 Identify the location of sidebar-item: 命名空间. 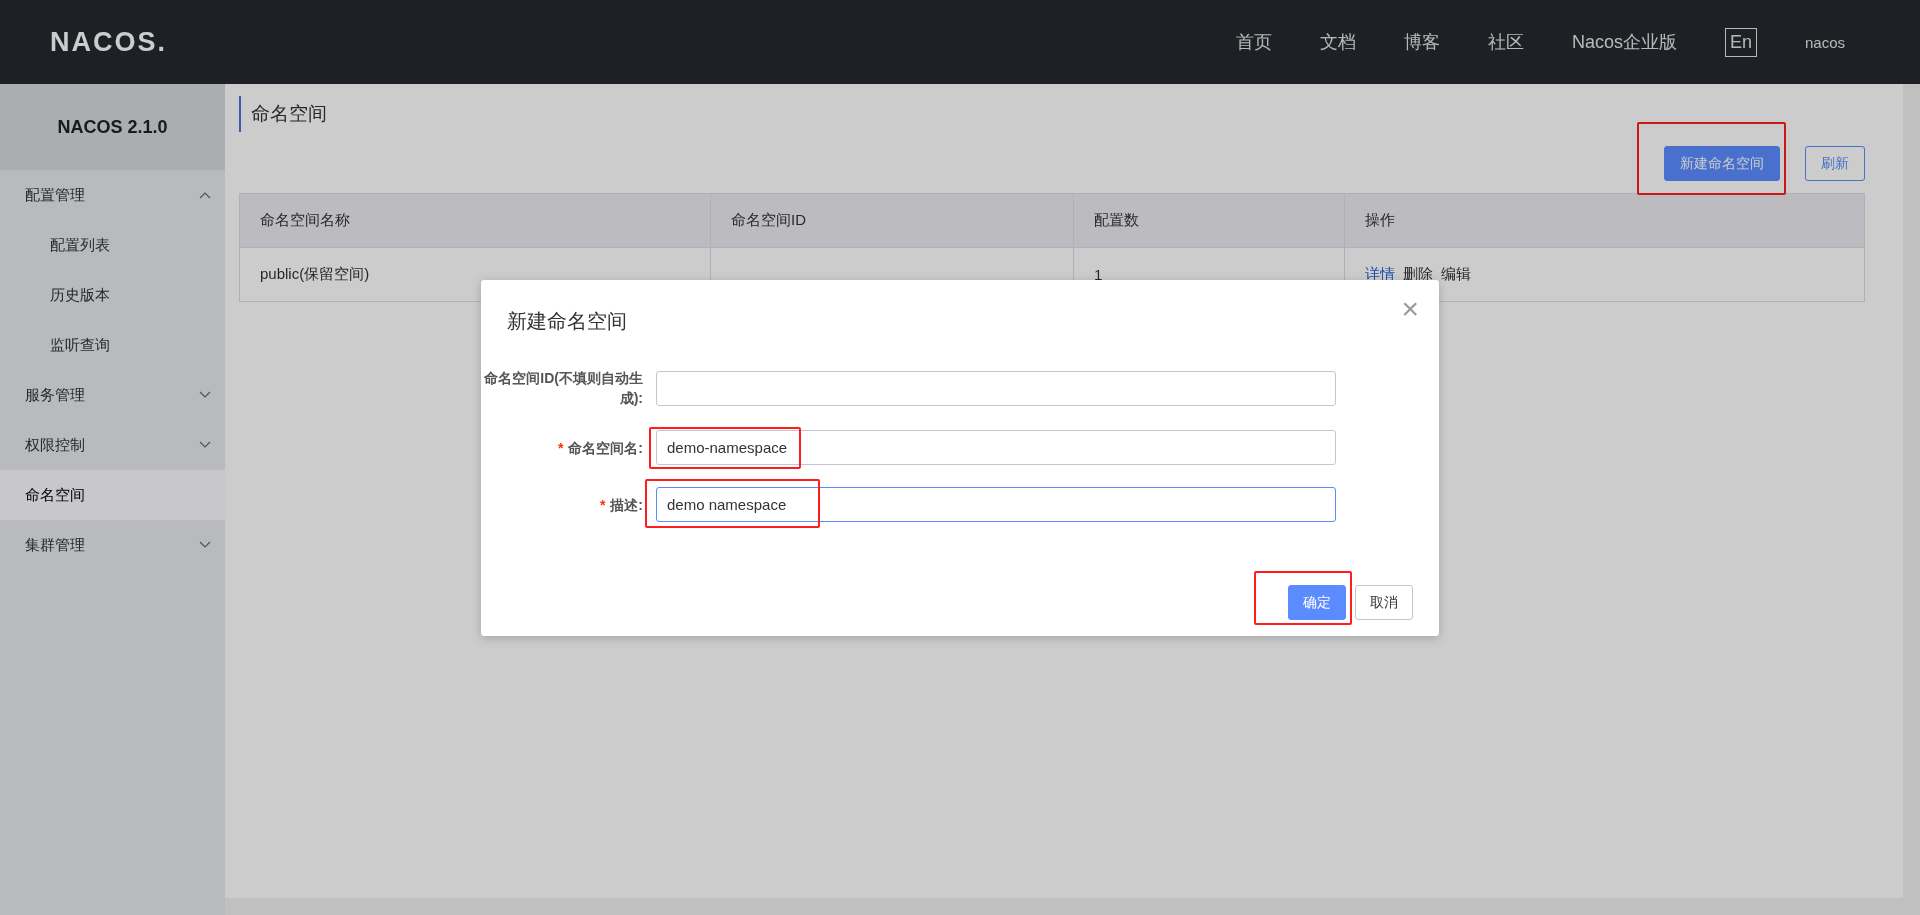
(112, 495).